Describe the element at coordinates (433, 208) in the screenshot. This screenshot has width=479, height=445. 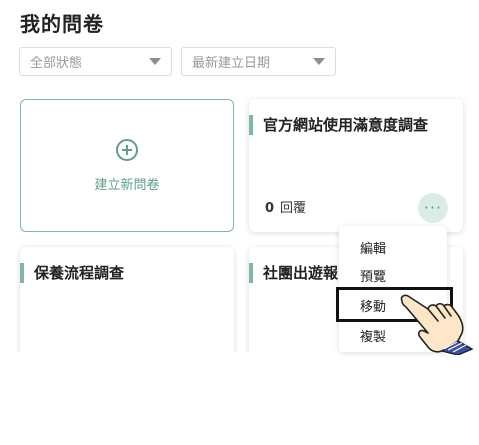
I see `more-options-button: ···` at that location.